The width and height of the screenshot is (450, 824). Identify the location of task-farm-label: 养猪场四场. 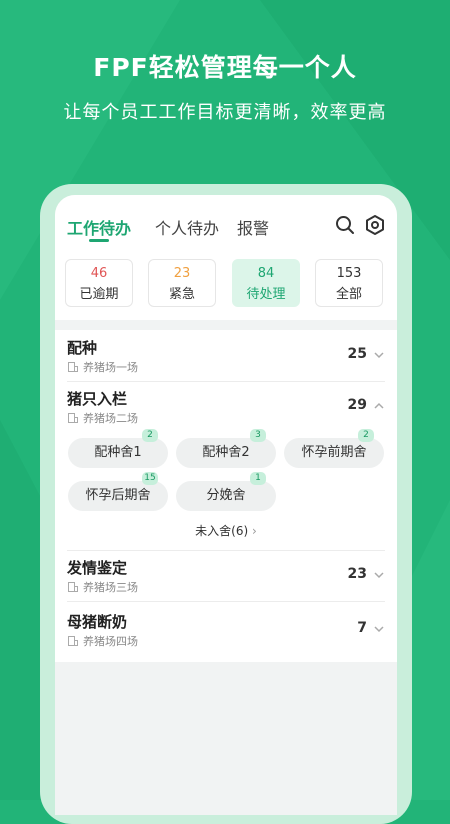
(110, 641).